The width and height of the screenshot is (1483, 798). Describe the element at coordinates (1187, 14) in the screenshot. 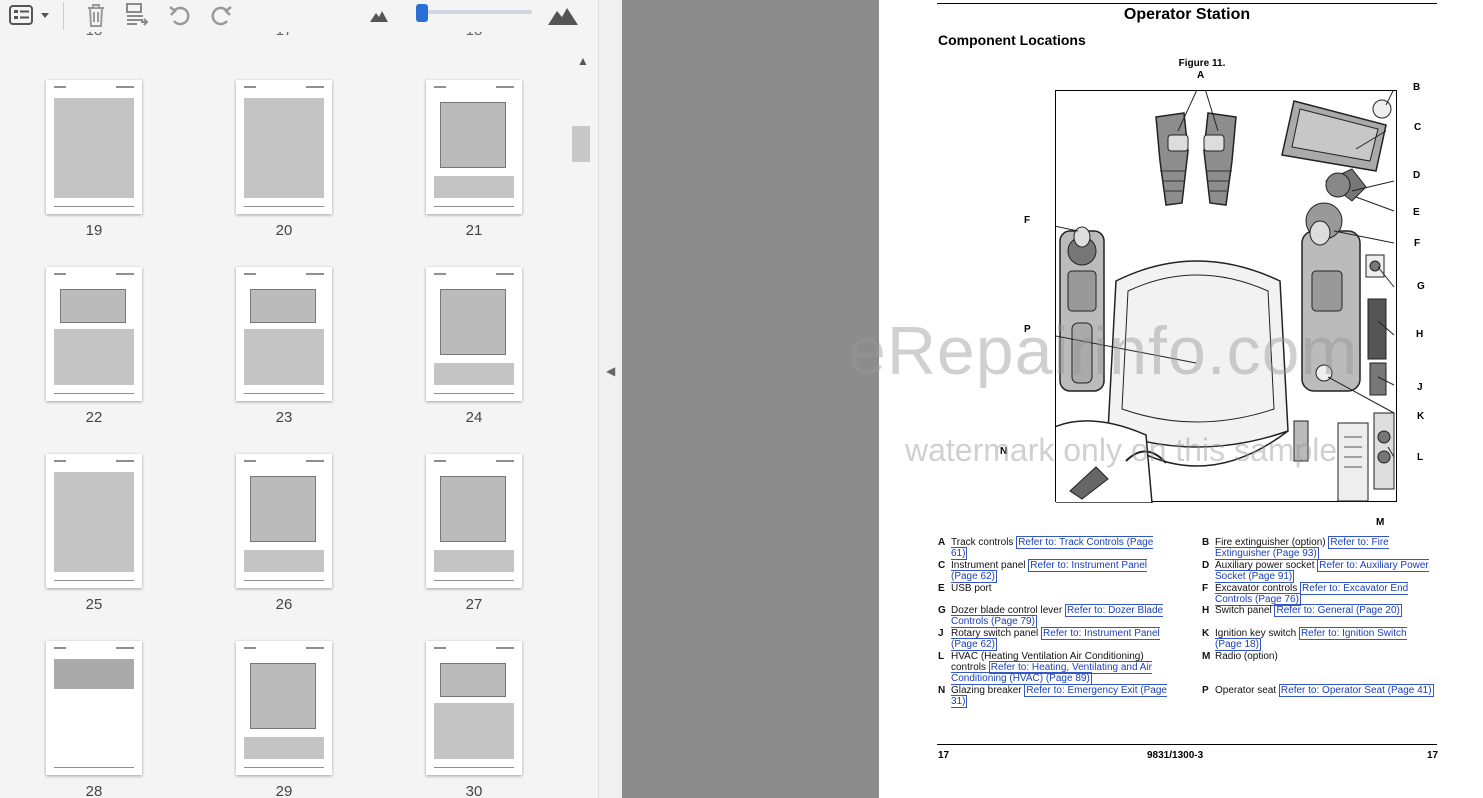

I see `page-title: Operator Station` at that location.